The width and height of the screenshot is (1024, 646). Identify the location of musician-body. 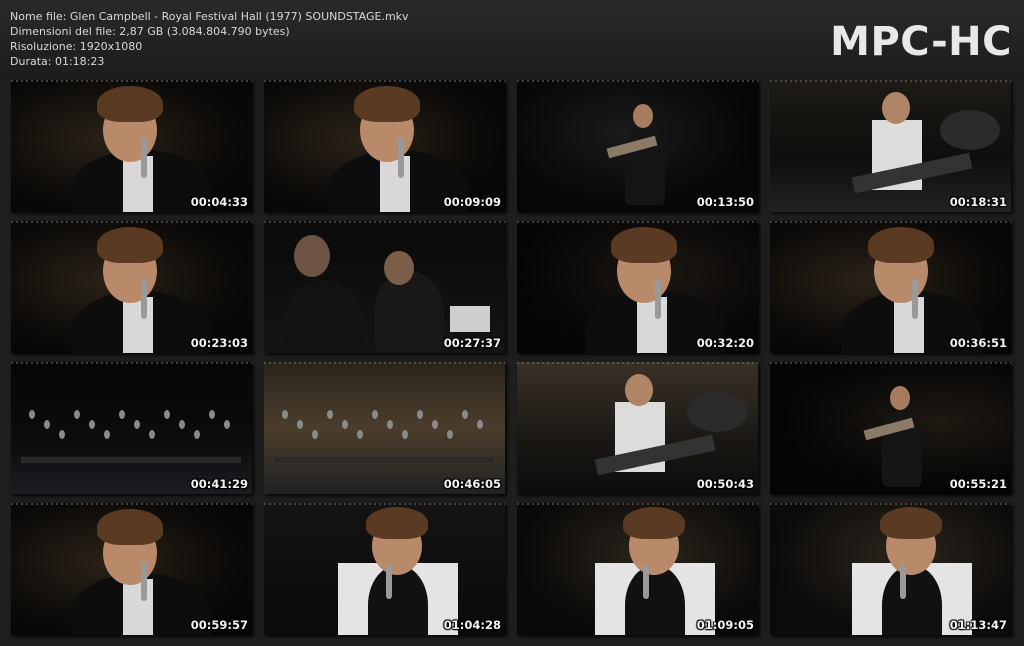
(409, 312).